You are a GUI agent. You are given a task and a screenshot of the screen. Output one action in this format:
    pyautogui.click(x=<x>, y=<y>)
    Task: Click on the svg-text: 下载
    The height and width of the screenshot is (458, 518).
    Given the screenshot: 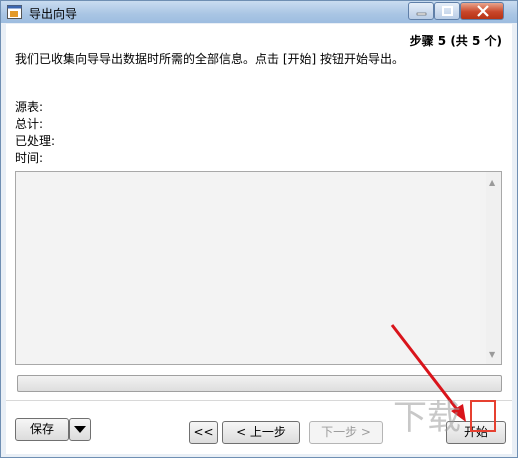 What is the action you would take?
    pyautogui.click(x=427, y=418)
    